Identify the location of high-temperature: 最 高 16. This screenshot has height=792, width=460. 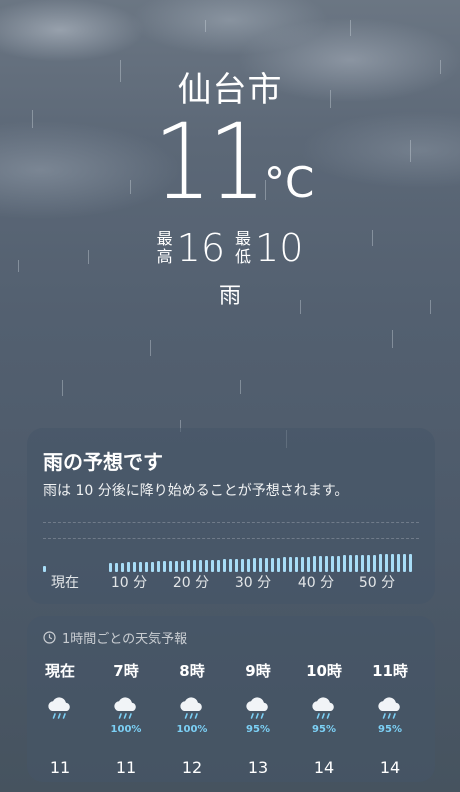
(191, 248).